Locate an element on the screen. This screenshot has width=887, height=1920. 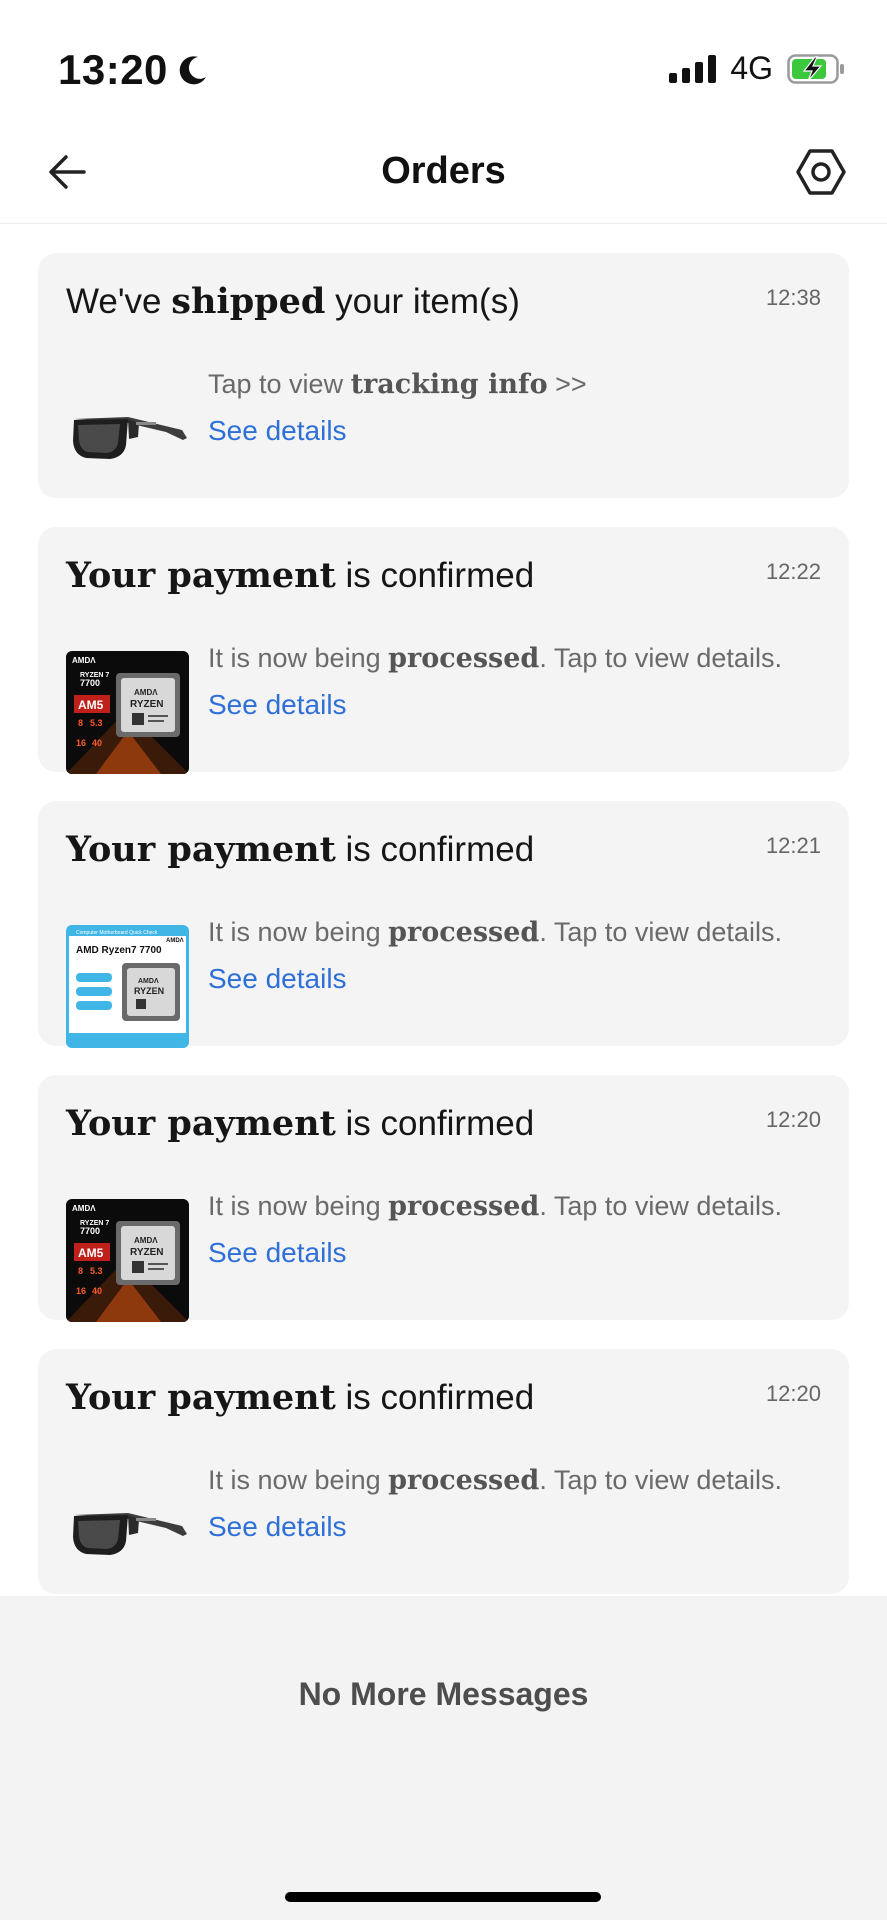
card-time: 12:38 is located at coordinates (793, 297).